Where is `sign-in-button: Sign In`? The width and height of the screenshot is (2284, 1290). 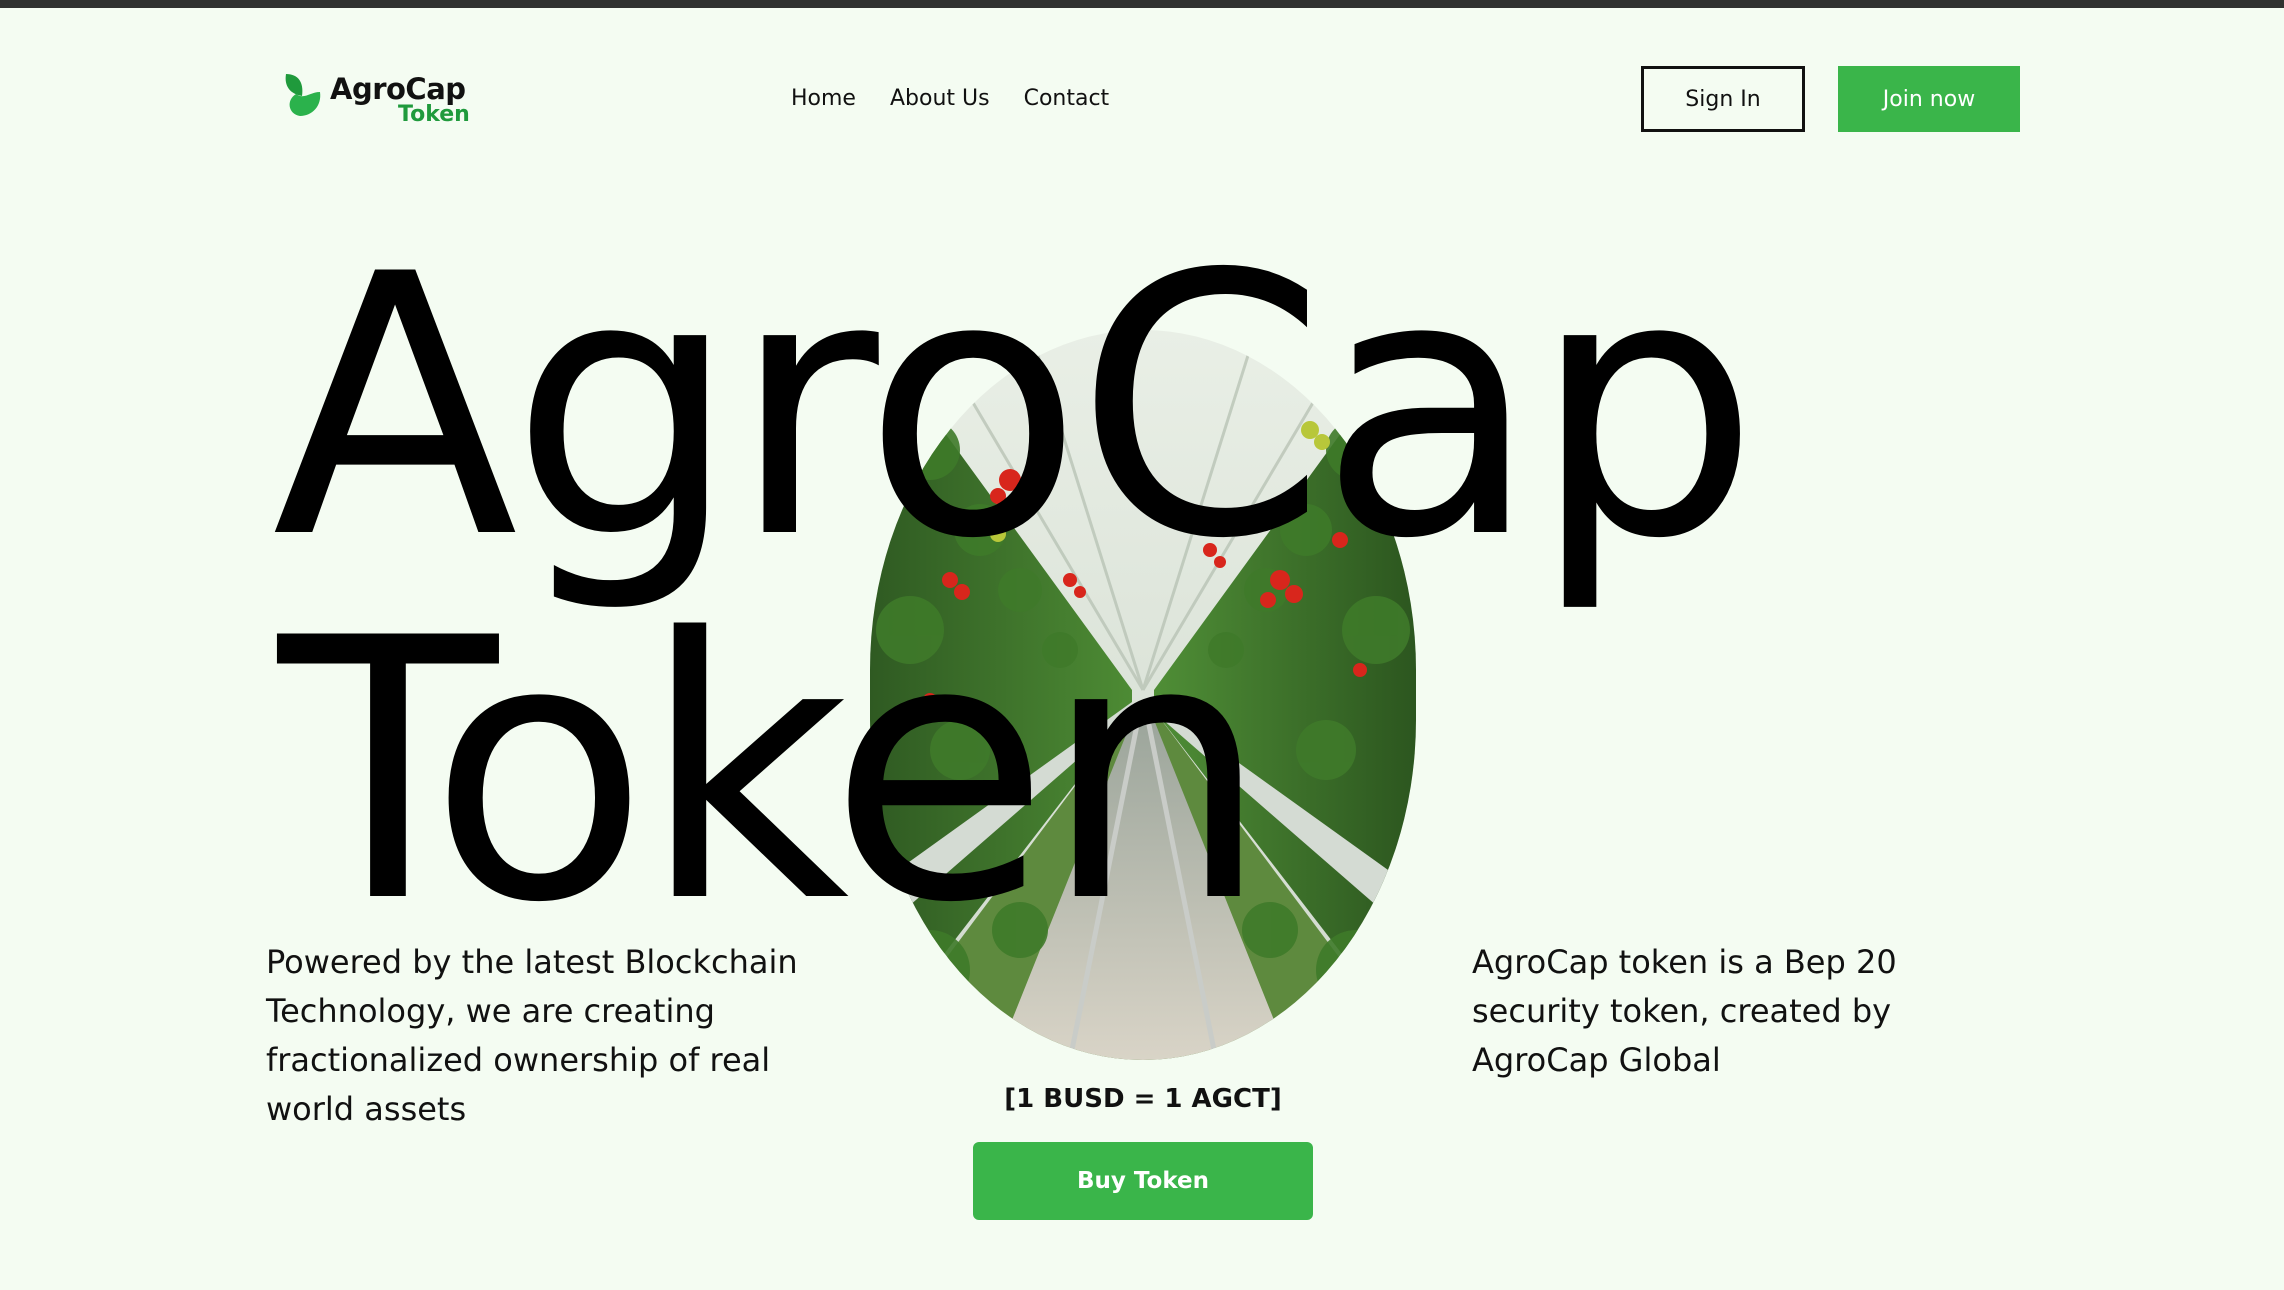 sign-in-button: Sign In is located at coordinates (1723, 99).